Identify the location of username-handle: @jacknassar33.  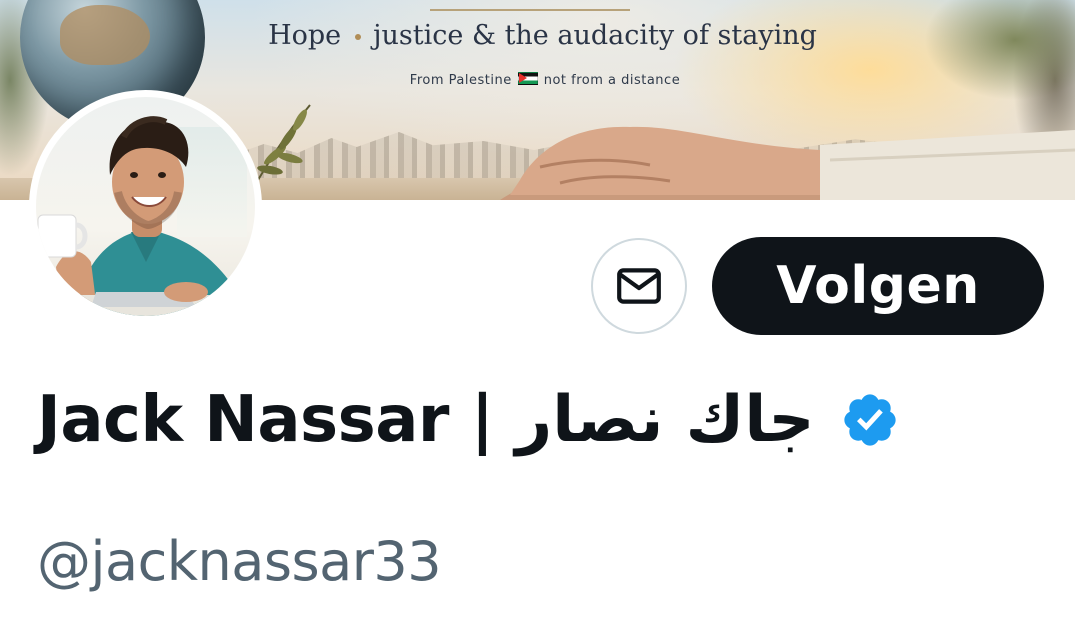
(239, 561).